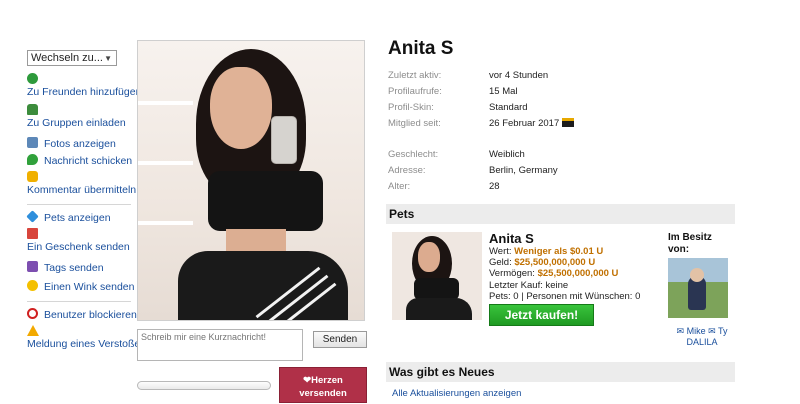  Describe the element at coordinates (519, 75) in the screenshot. I see `info-value: vor 4 Stunden` at that location.